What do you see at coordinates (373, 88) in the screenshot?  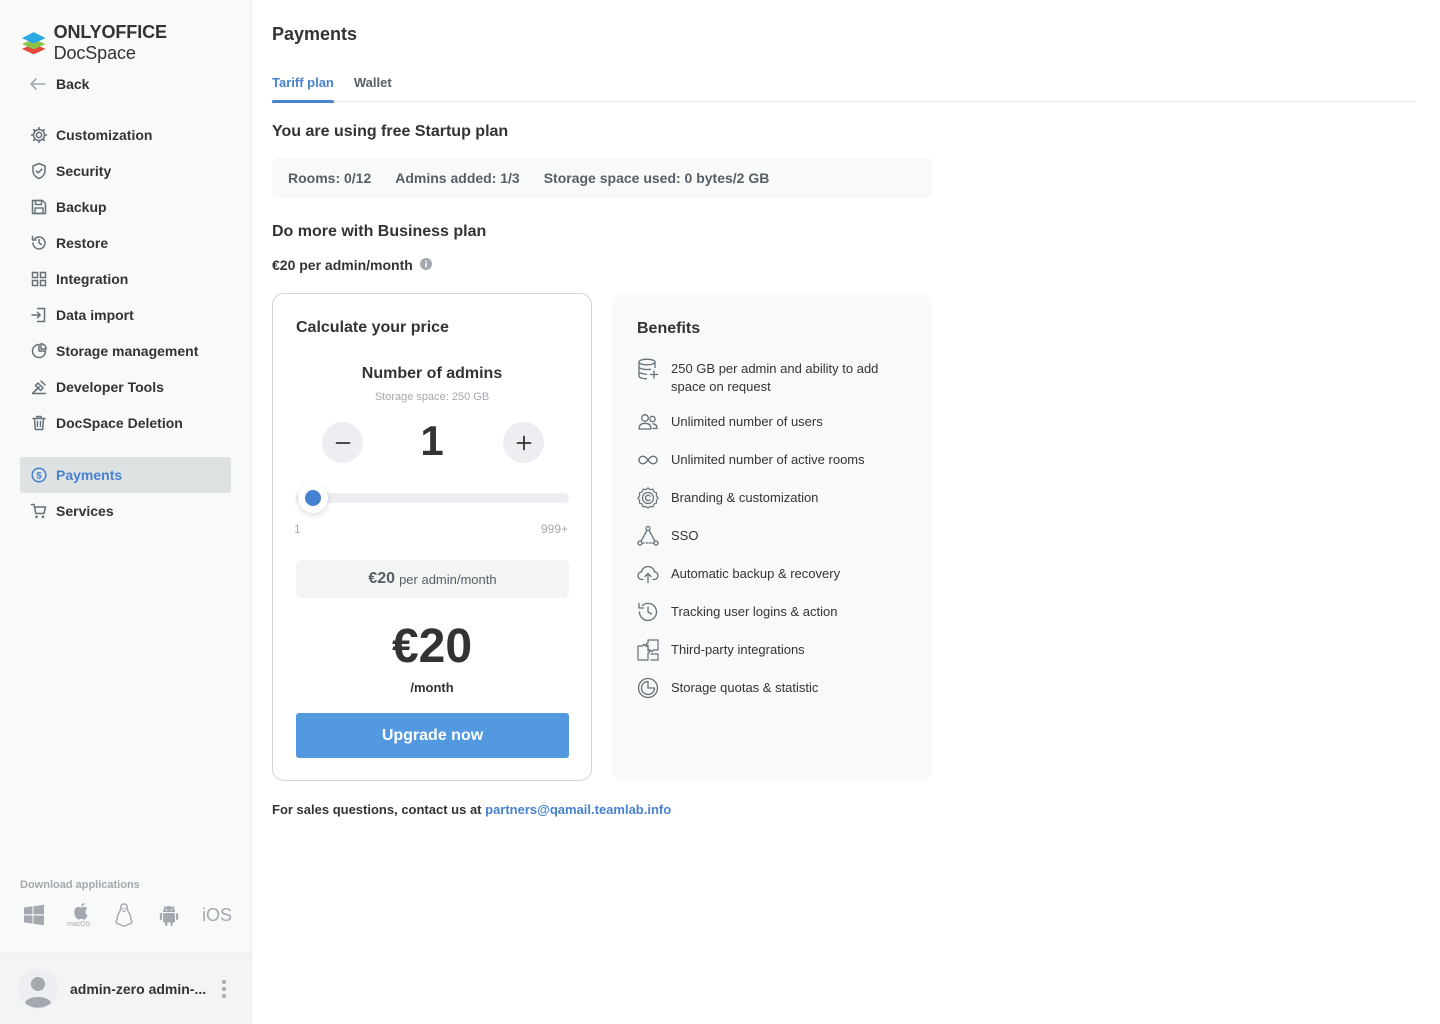 I see `tab-wallet: Wallet` at bounding box center [373, 88].